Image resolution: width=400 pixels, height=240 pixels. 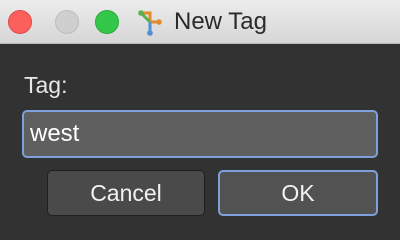 I want to click on cancel-button: Cancel, so click(x=126, y=193).